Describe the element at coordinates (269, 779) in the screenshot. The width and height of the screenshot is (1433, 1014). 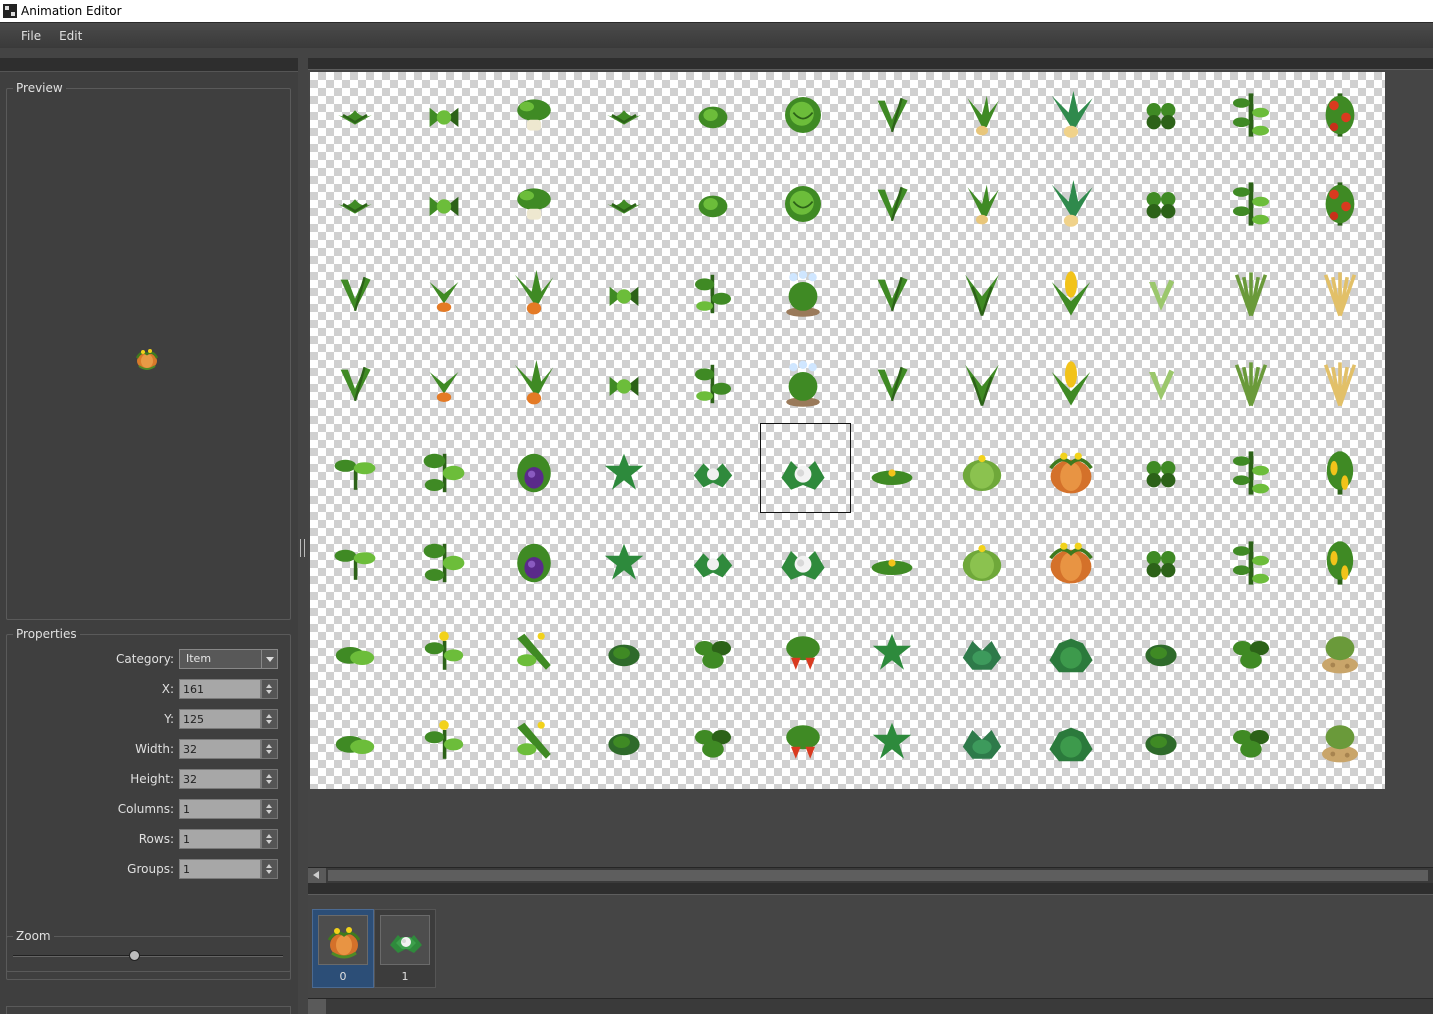
I see `height-spinner` at that location.